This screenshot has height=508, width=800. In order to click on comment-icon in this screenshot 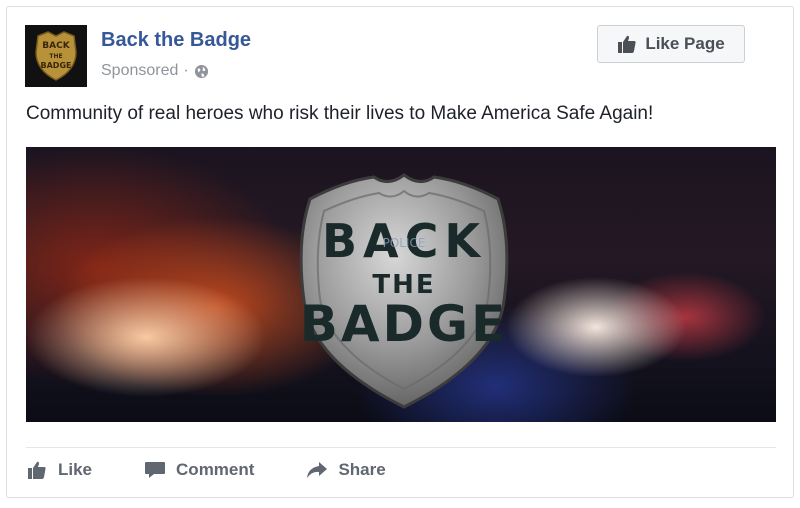, I will do `click(155, 470)`.